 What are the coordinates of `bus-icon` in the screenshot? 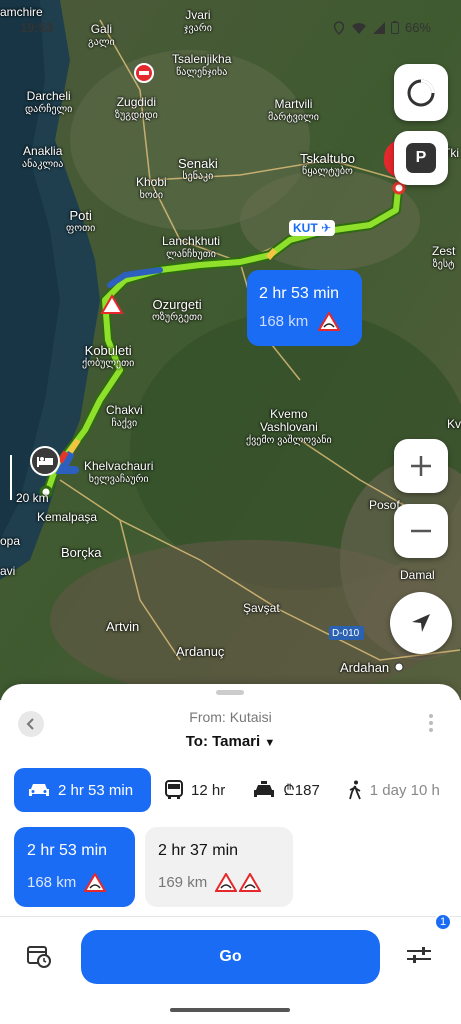 It's located at (174, 789).